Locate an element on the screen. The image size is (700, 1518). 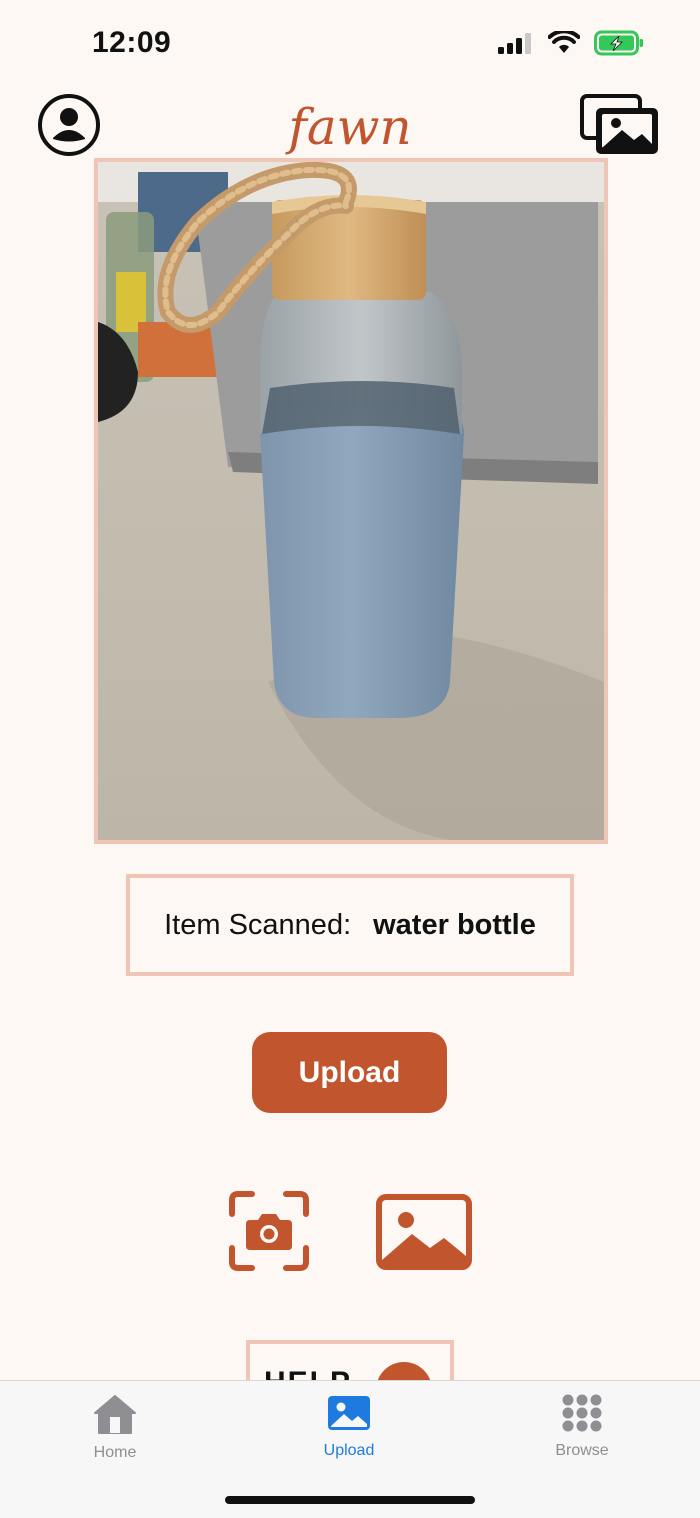
tab-home: Home is located at coordinates (115, 1427).